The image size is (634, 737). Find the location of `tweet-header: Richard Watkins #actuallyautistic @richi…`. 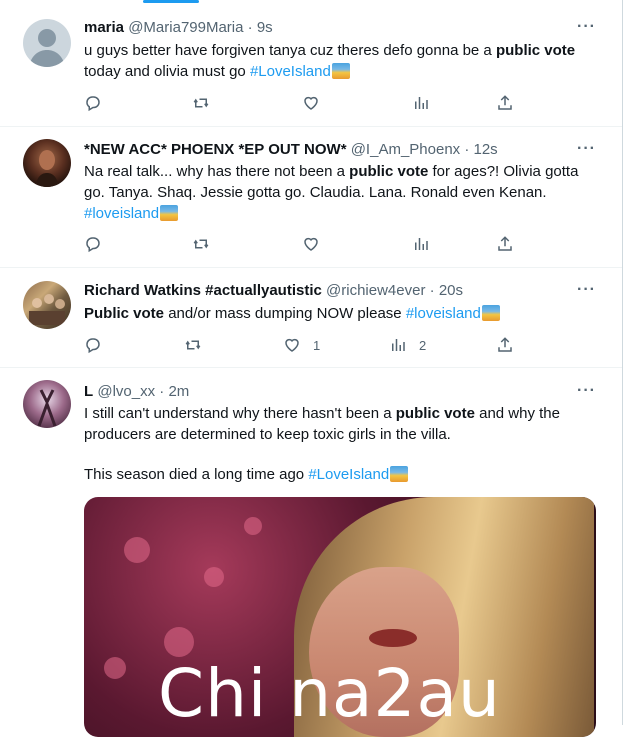

tweet-header: Richard Watkins #actuallyautistic @richi… is located at coordinates (273, 290).